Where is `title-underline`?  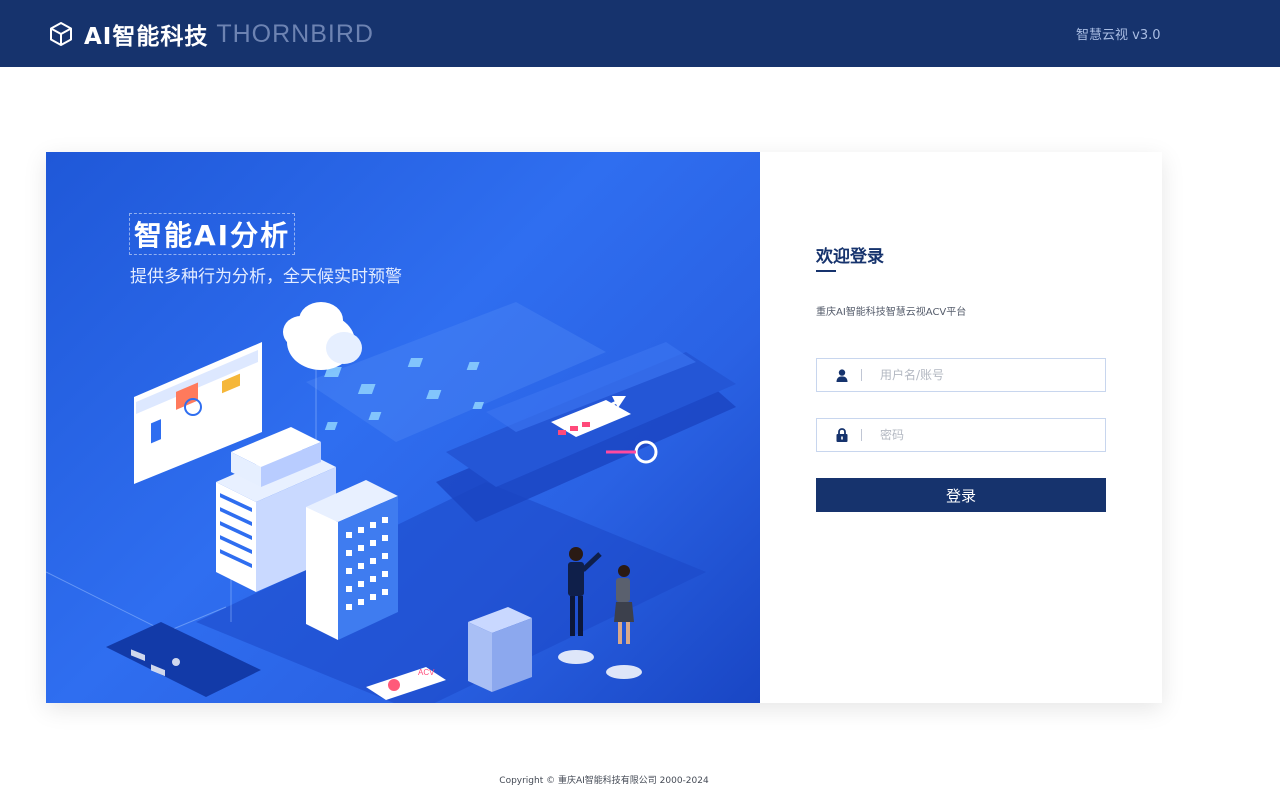
title-underline is located at coordinates (826, 271).